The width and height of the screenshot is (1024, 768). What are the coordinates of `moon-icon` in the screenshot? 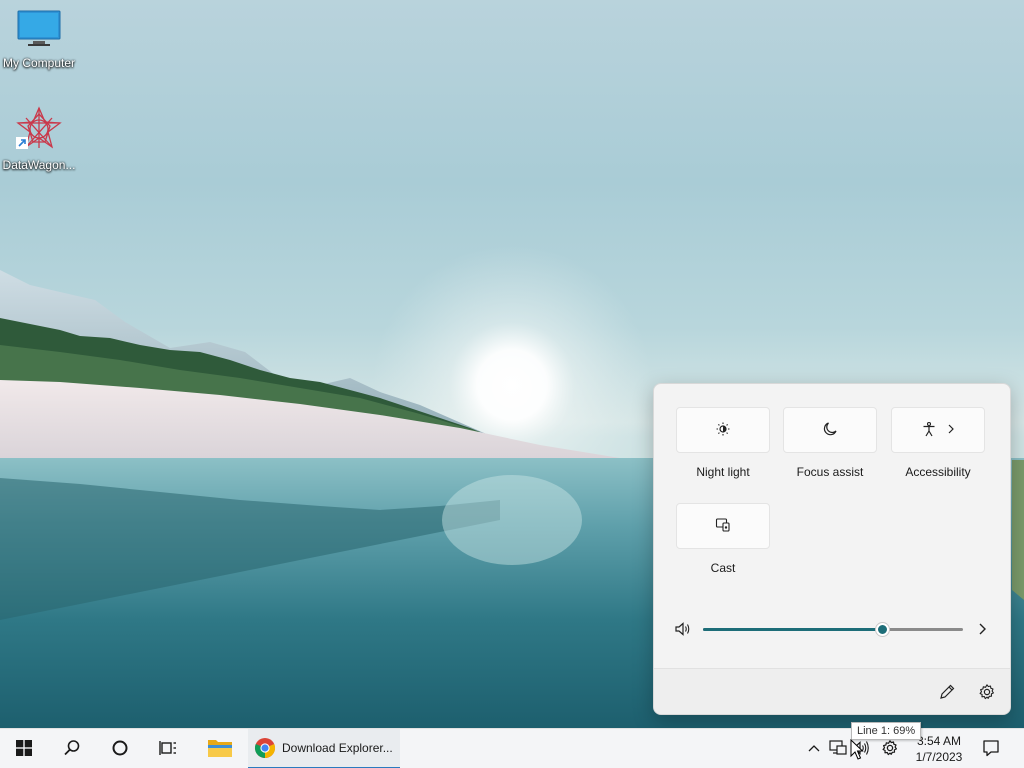 It's located at (830, 430).